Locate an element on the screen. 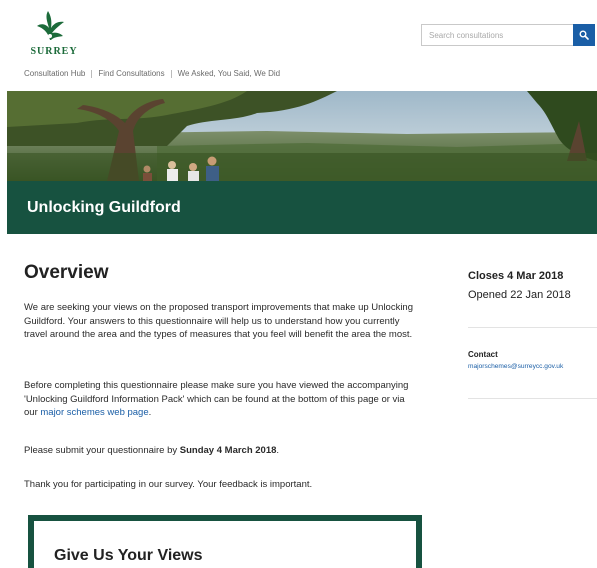 The width and height of the screenshot is (597, 568). major-schemes-link: major schemes web page is located at coordinates (94, 412).